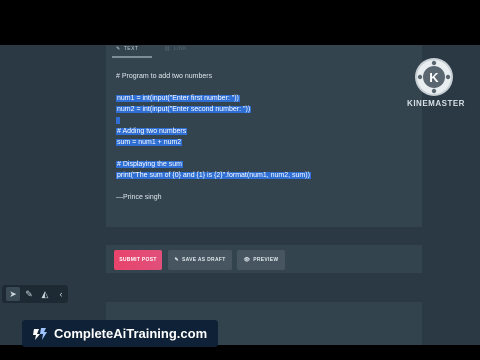 The width and height of the screenshot is (480, 360). I want to click on drawing-toolbar: ➤ ✎ ◭ ‹, so click(35, 294).